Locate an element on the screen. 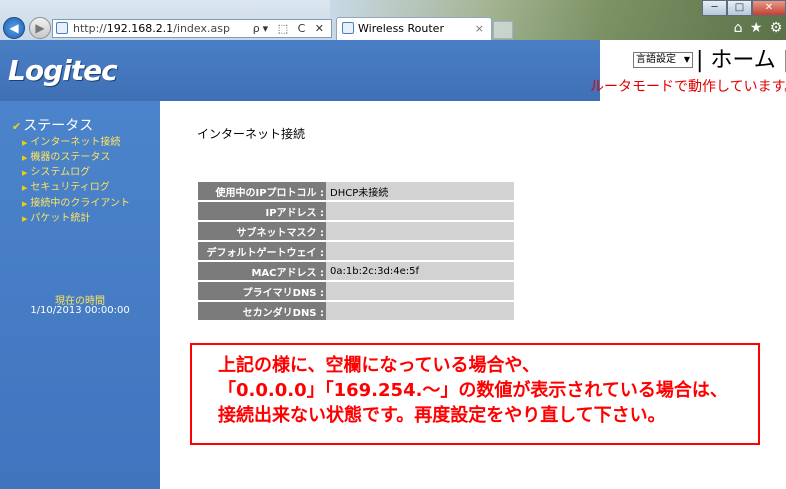 The height and width of the screenshot is (489, 786). logitec-logo: Logitec is located at coordinates (63, 70).